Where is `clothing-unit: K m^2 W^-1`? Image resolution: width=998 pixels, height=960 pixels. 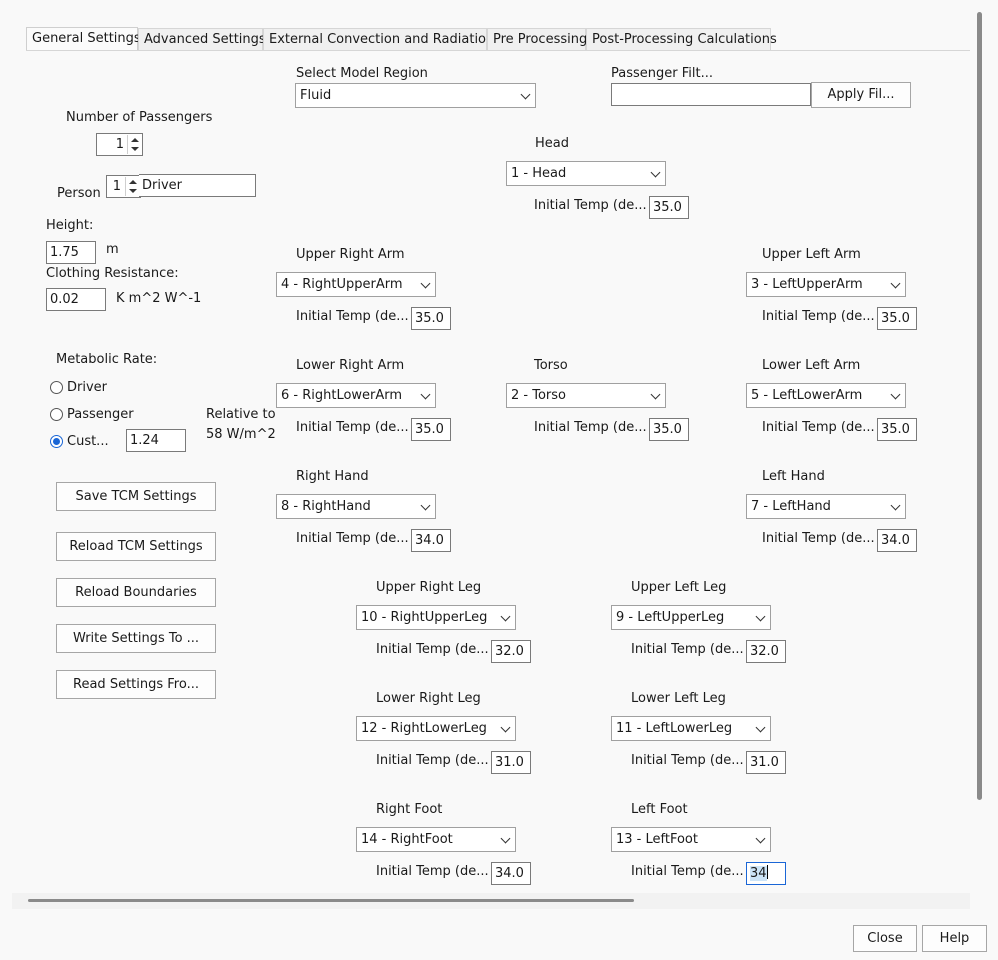 clothing-unit: K m^2 W^-1 is located at coordinates (159, 298).